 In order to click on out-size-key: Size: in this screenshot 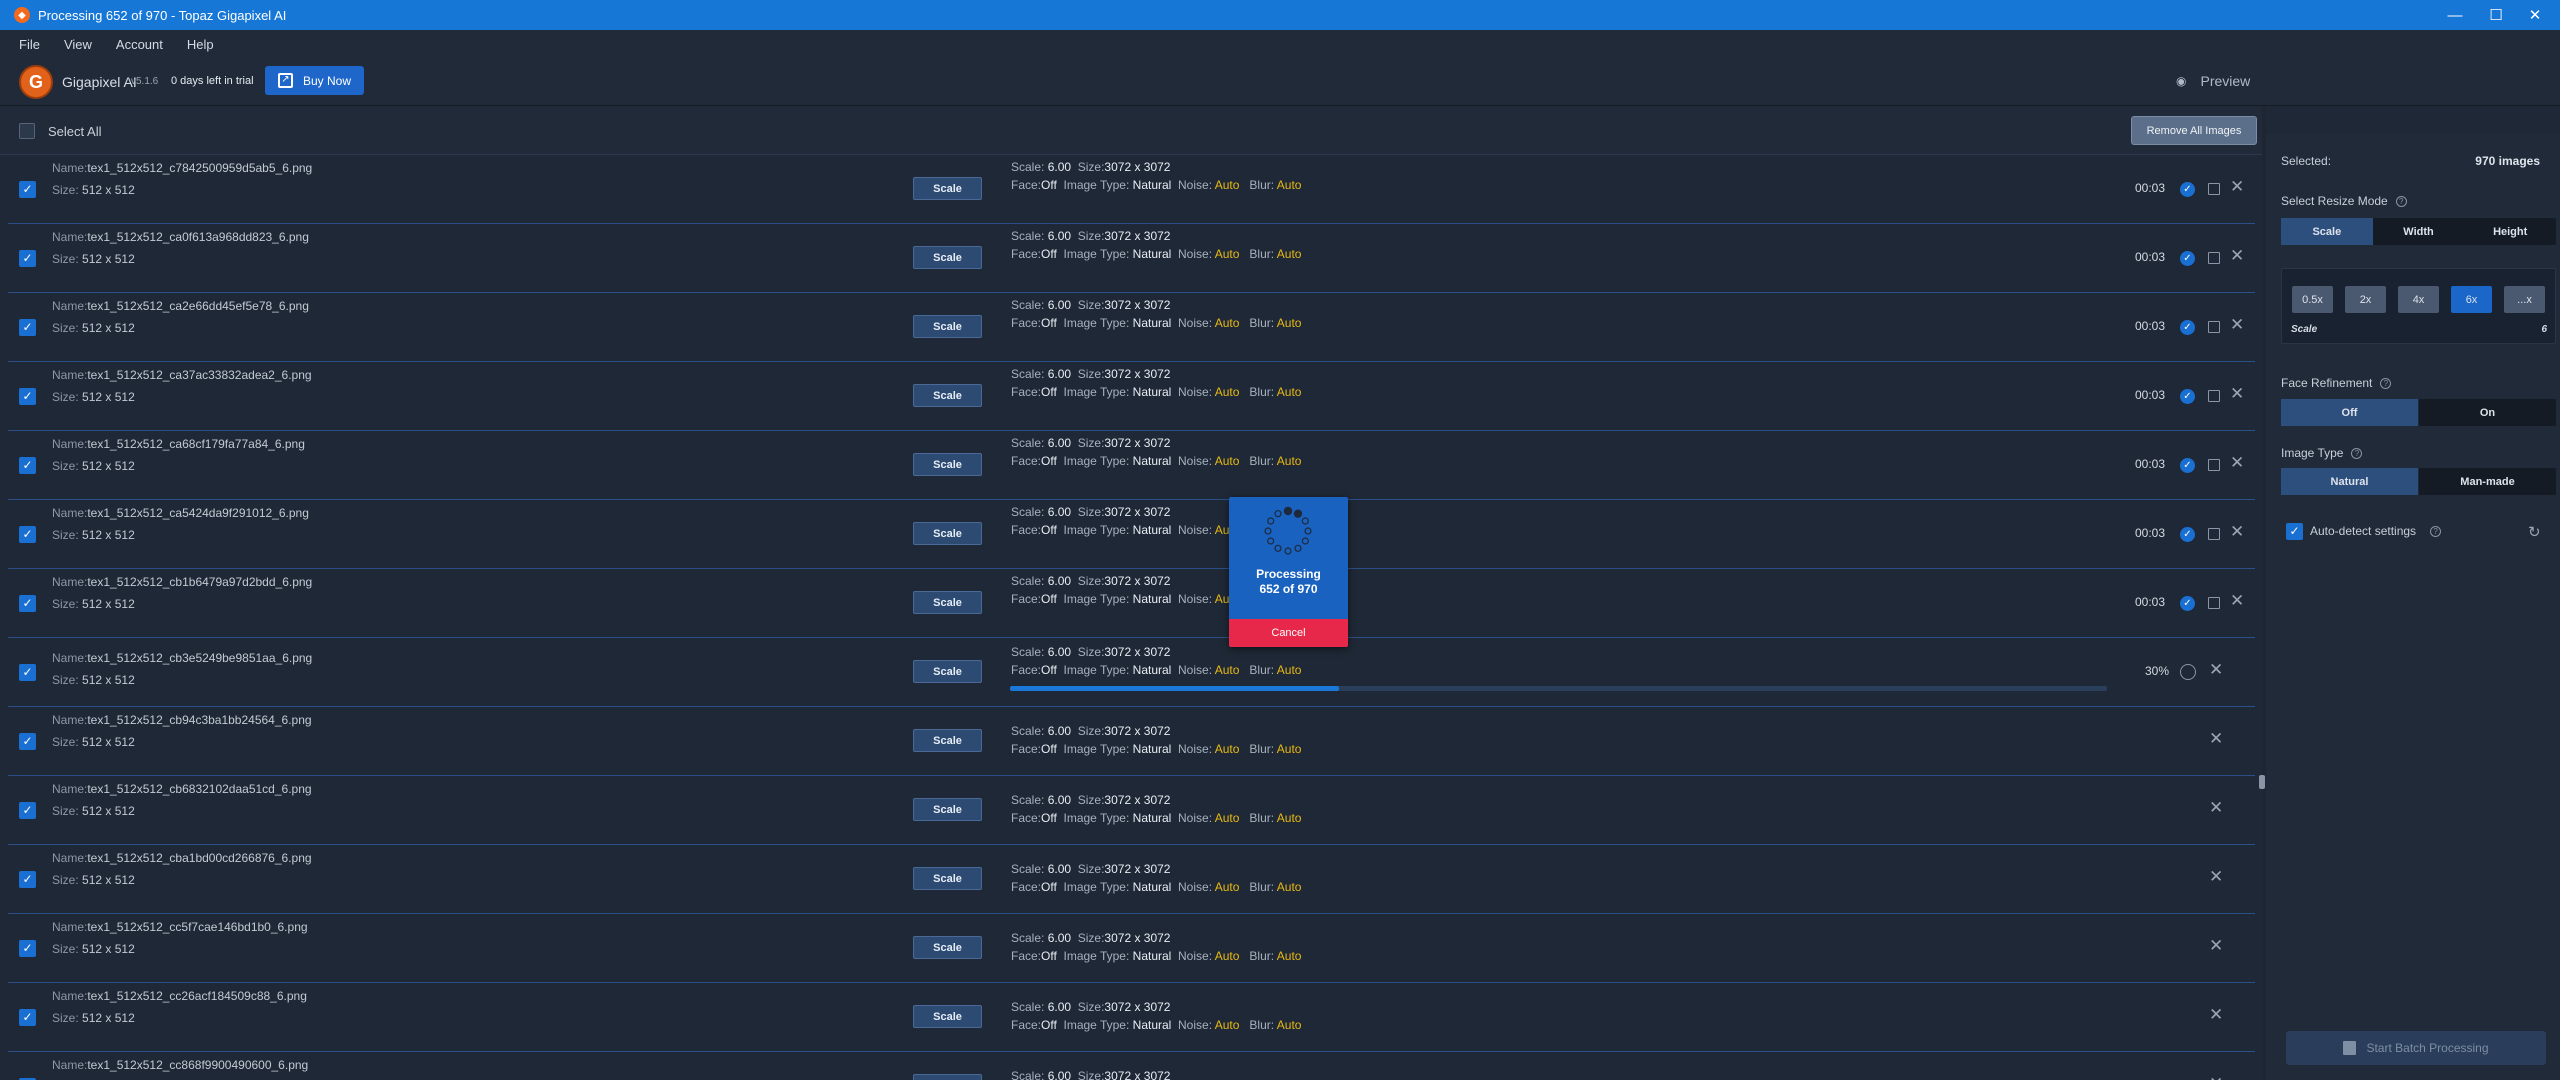, I will do `click(1091, 1007)`.